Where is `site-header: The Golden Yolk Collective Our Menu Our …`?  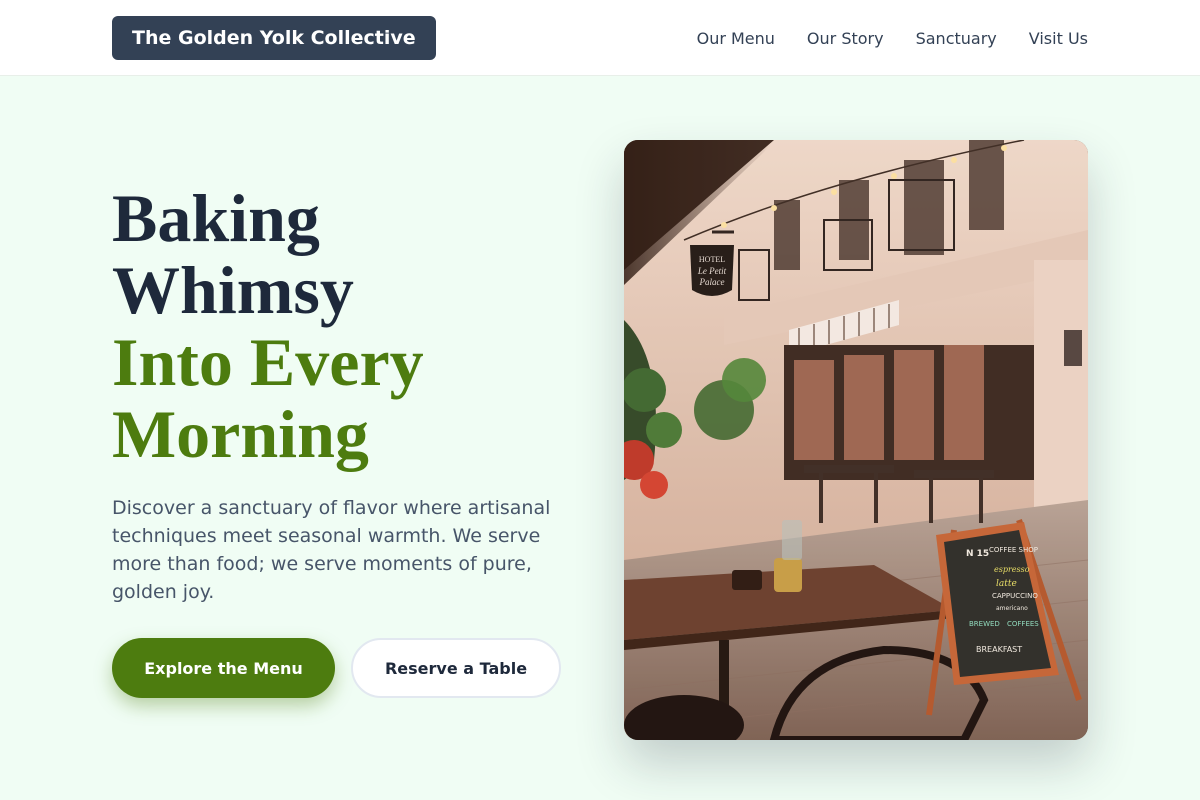
site-header: The Golden Yolk Collective Our Menu Our … is located at coordinates (600, 38).